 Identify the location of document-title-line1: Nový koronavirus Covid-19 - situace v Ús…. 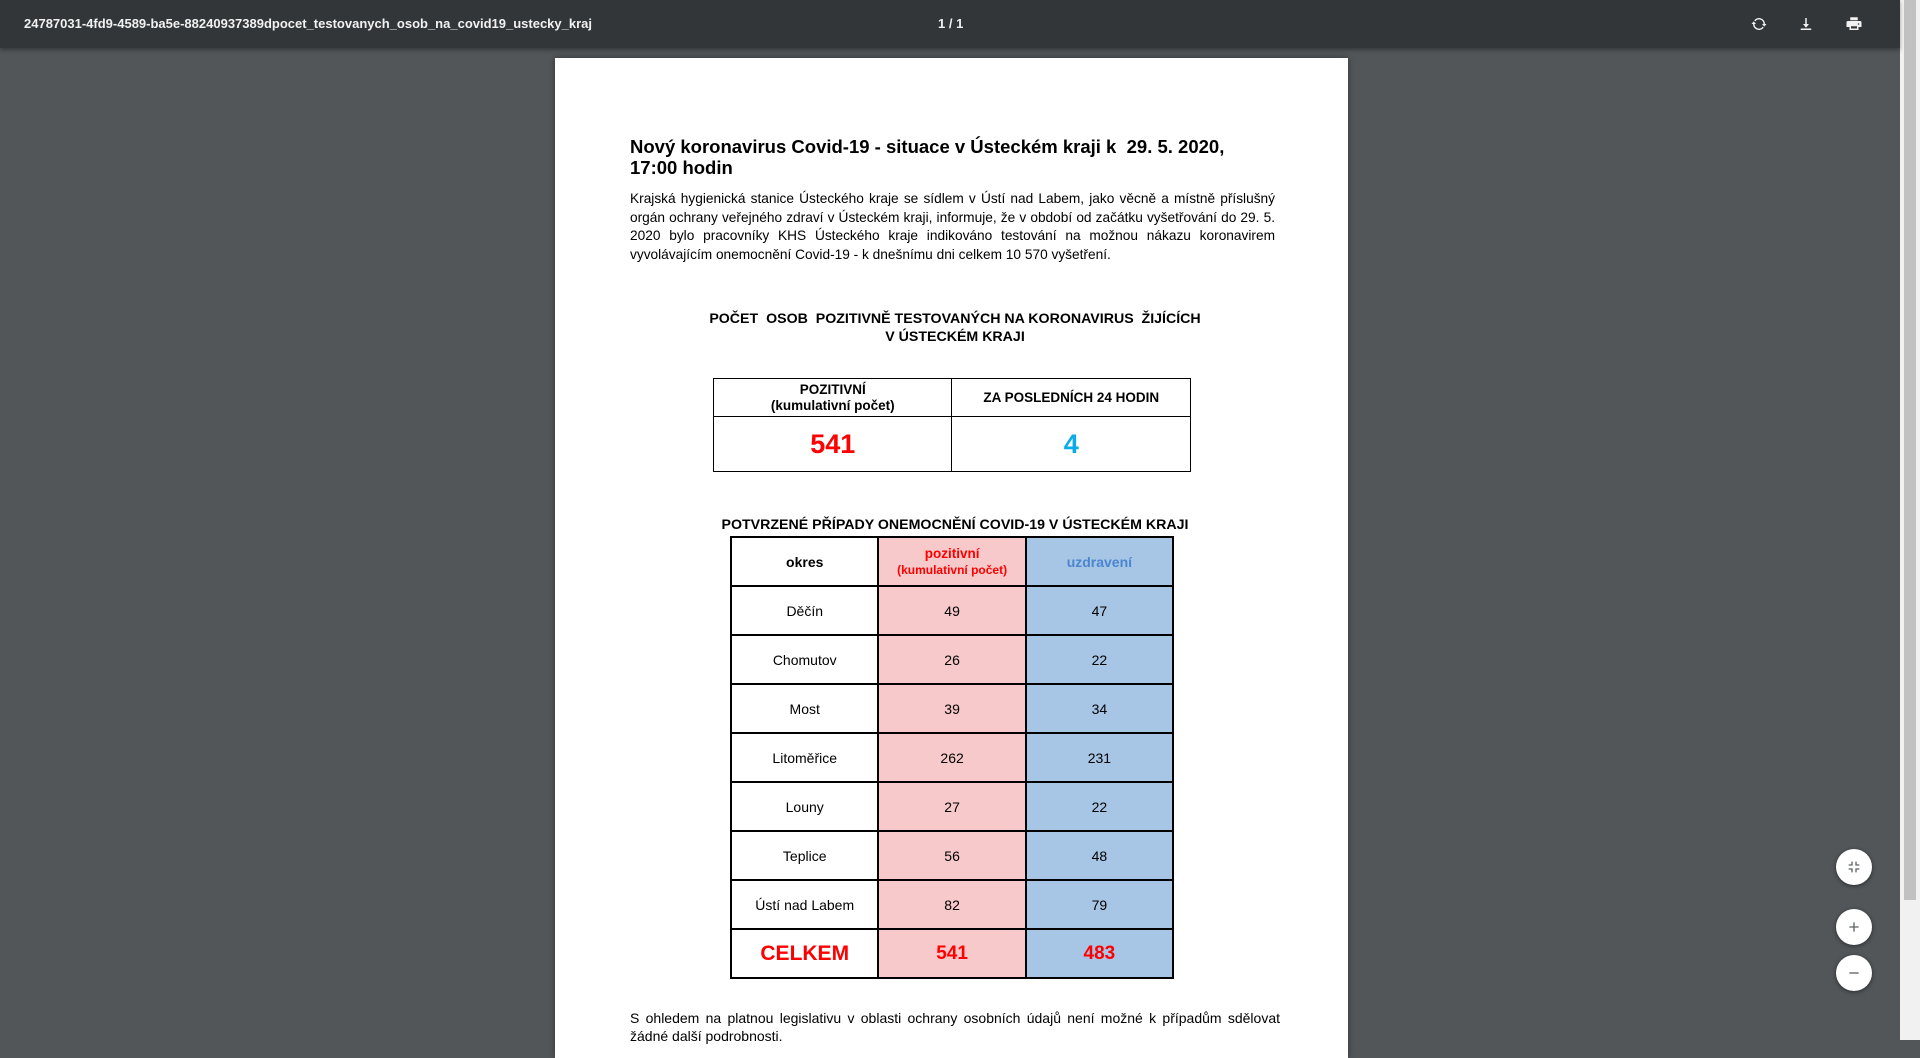
(927, 146).